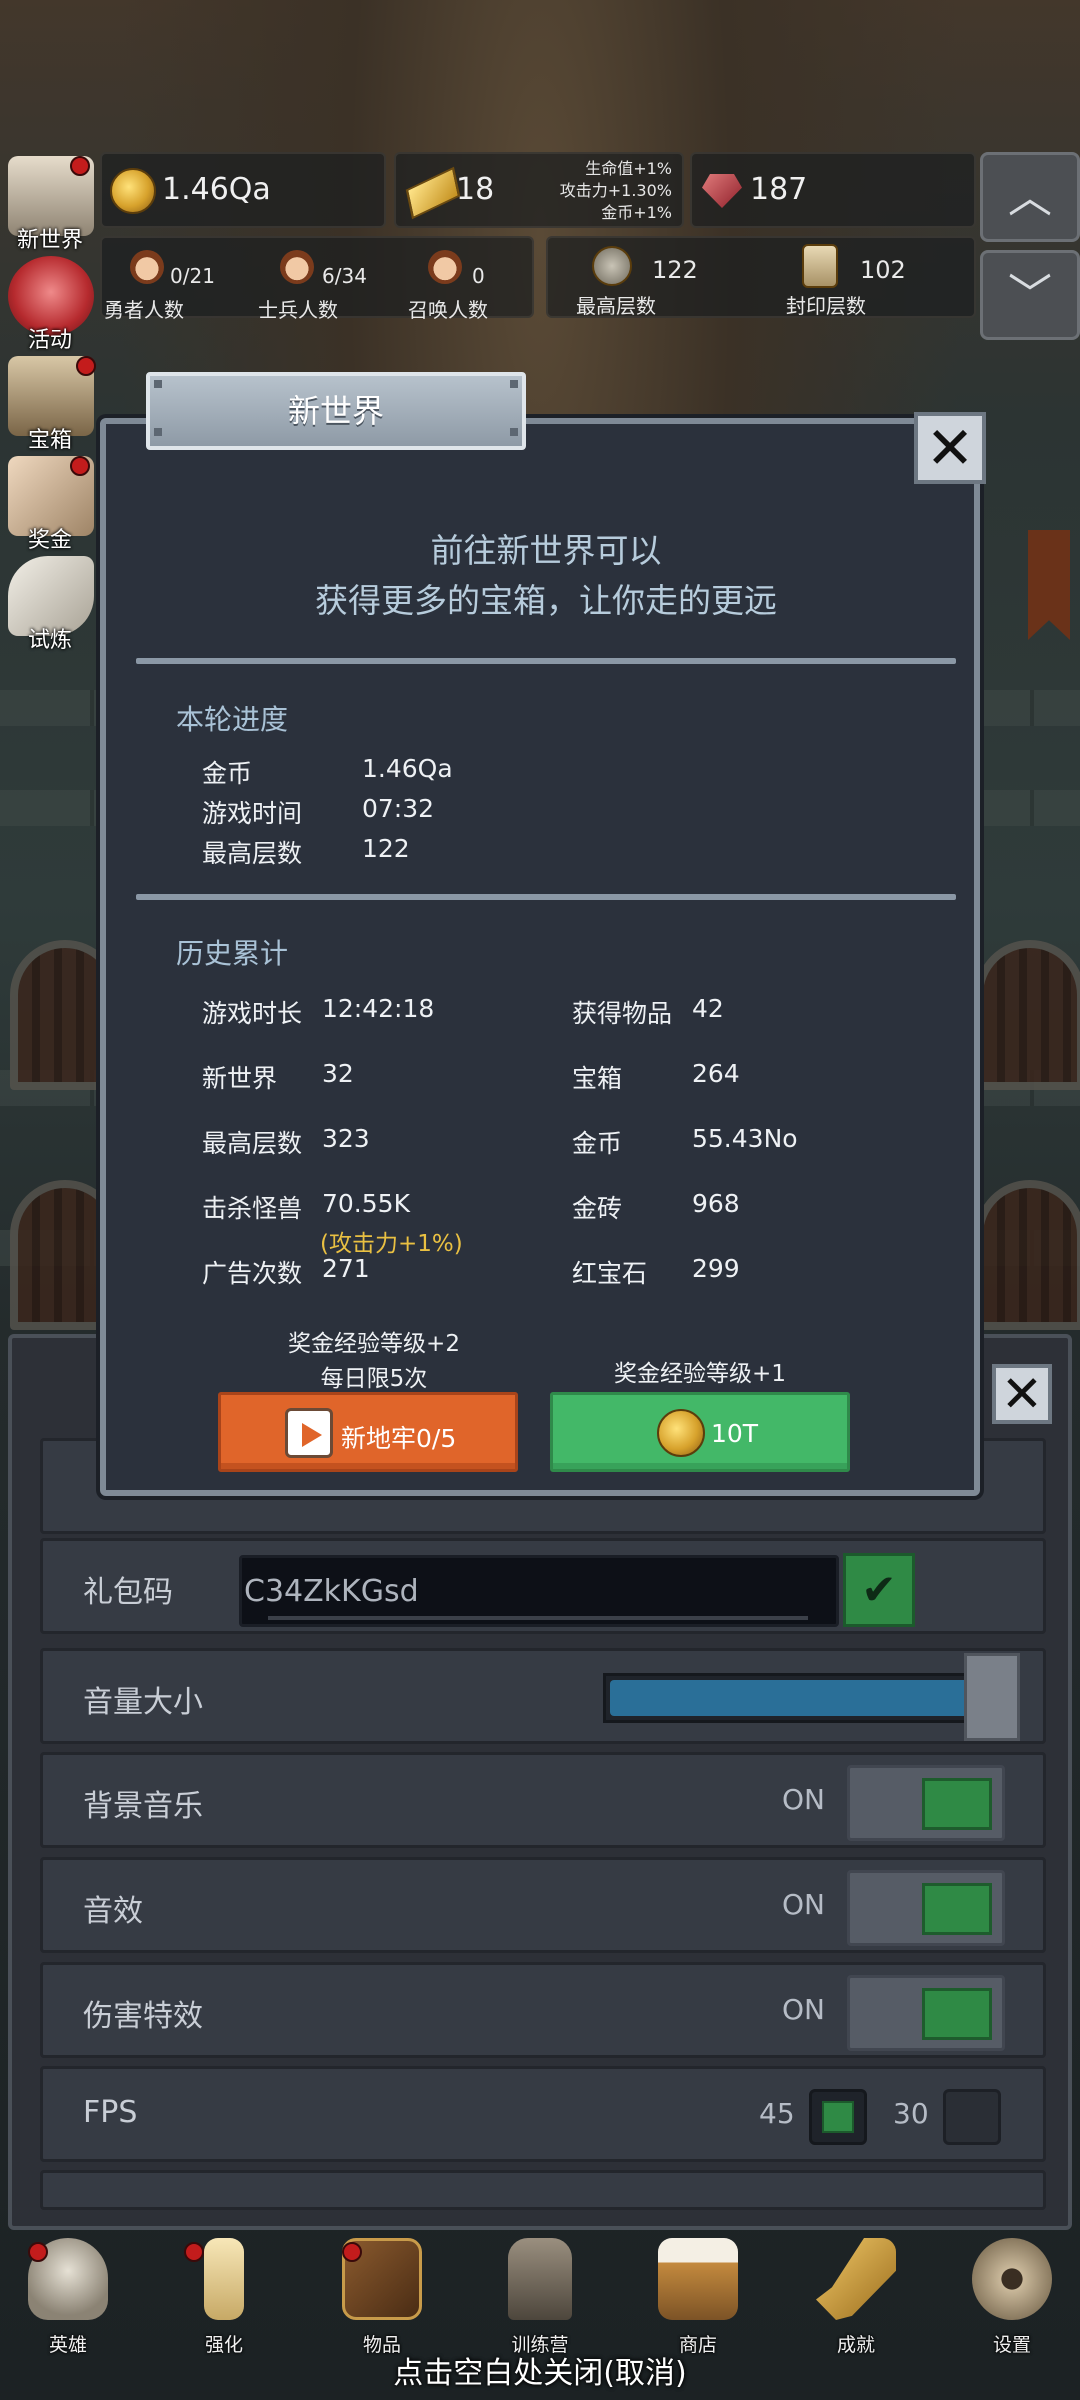  What do you see at coordinates (540, 2370) in the screenshot?
I see `tap-to-close-hint: 点击空白处关闭(取消)` at bounding box center [540, 2370].